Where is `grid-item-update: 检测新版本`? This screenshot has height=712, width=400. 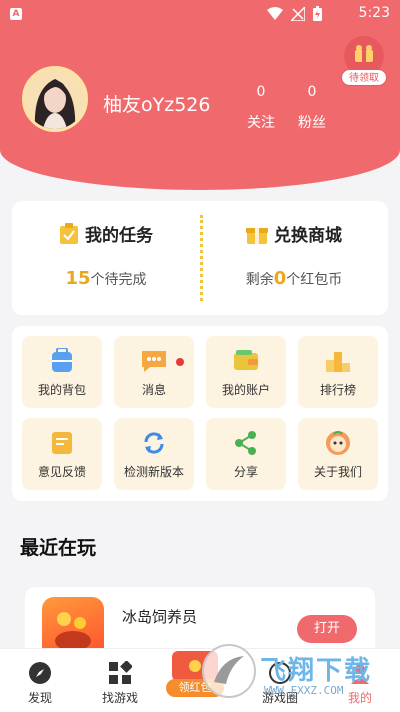
grid-item-update: 检测新版本 is located at coordinates (154, 454).